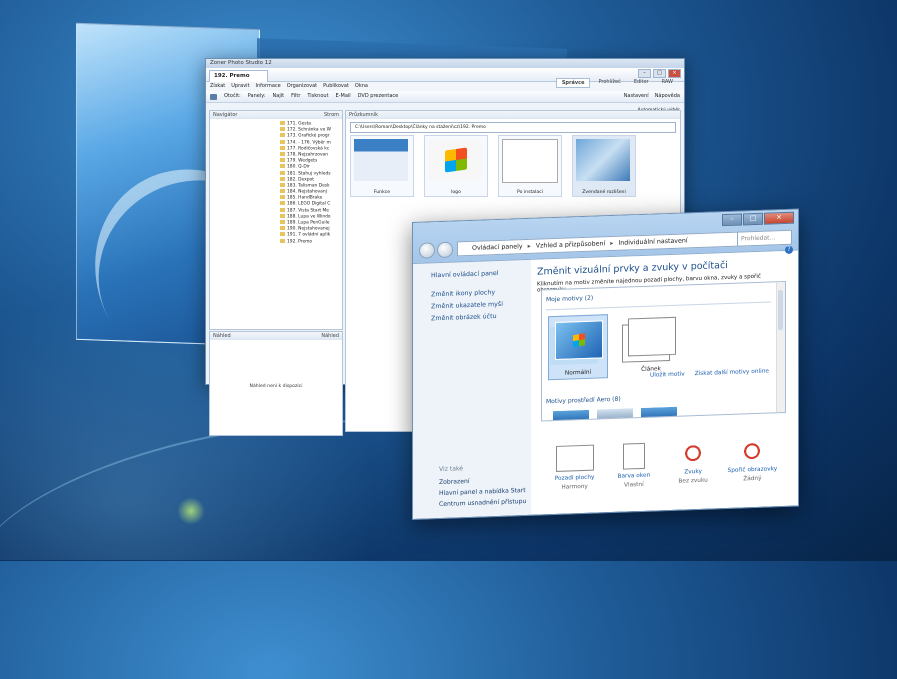  Describe the element at coordinates (232, 96) in the screenshot. I see `rotate-button: Otočit:` at that location.